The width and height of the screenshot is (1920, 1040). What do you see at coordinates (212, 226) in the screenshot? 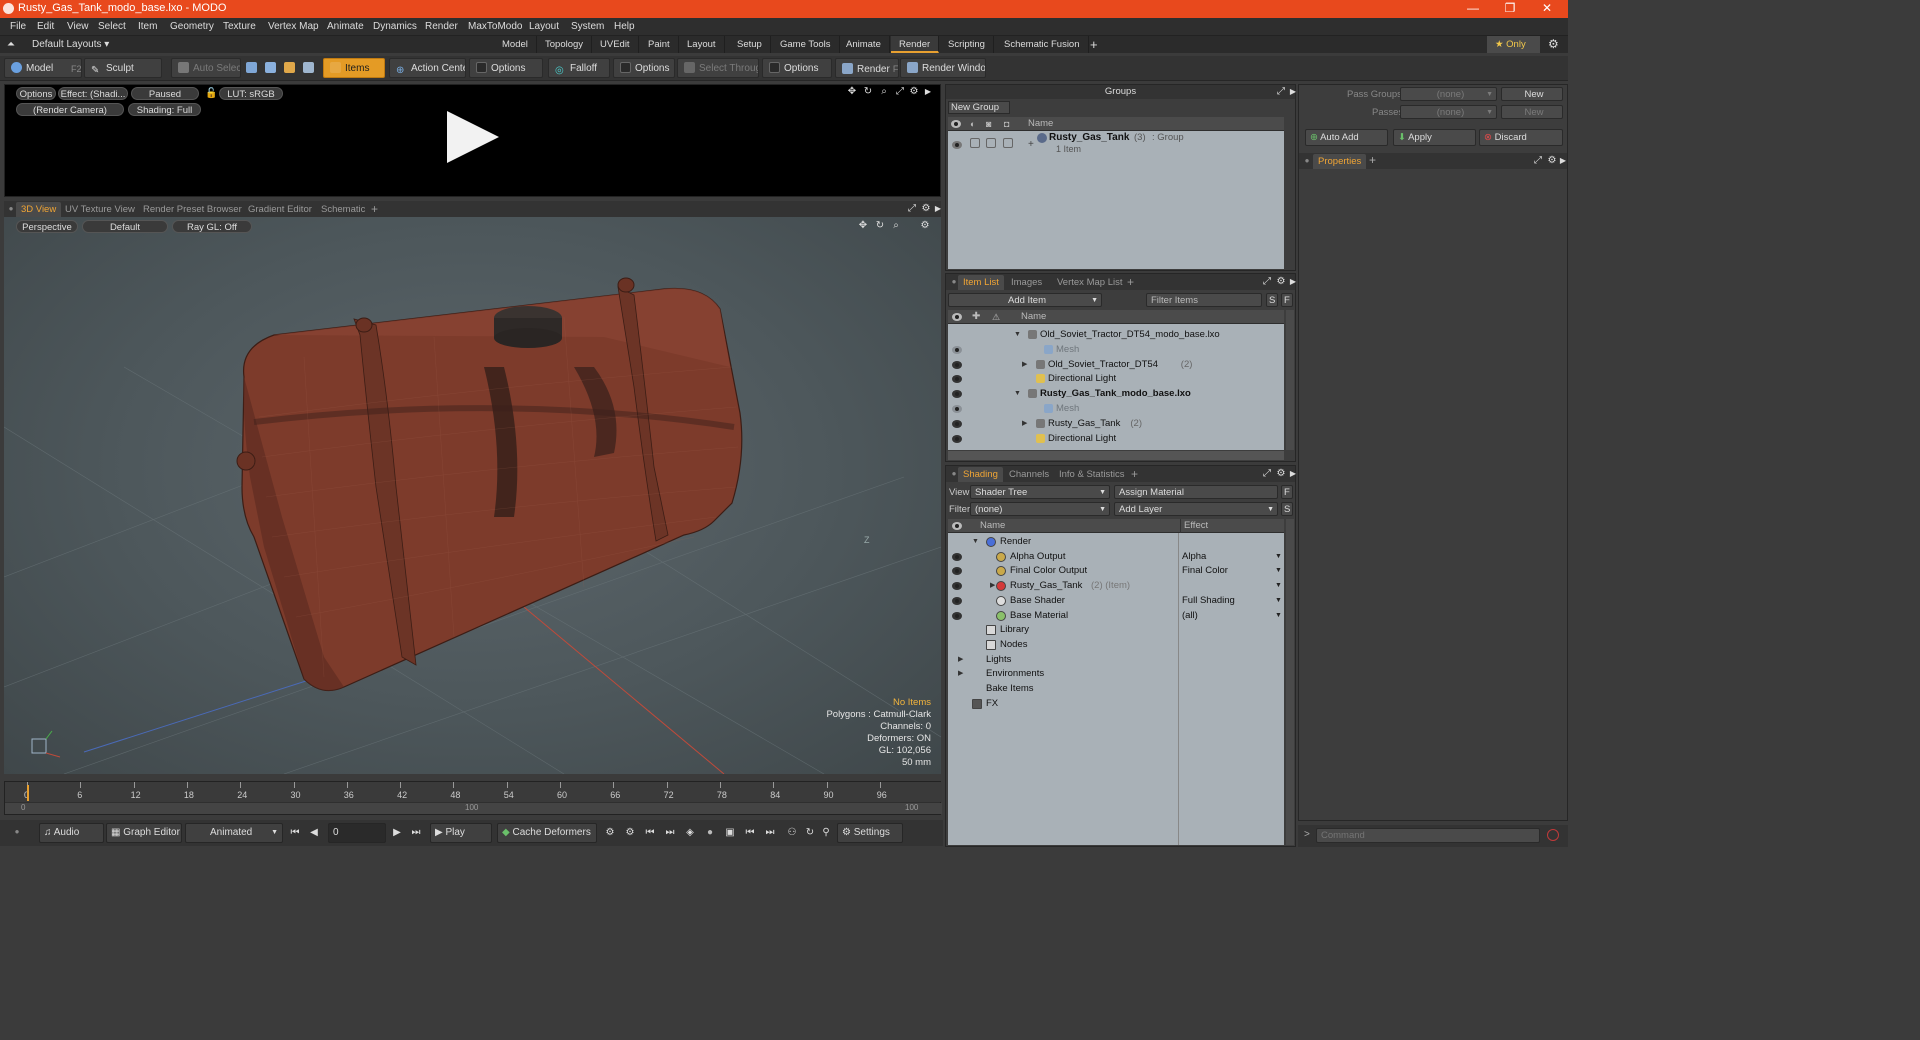
I see `ray-gl-toggle: Ray GL: Off` at bounding box center [212, 226].